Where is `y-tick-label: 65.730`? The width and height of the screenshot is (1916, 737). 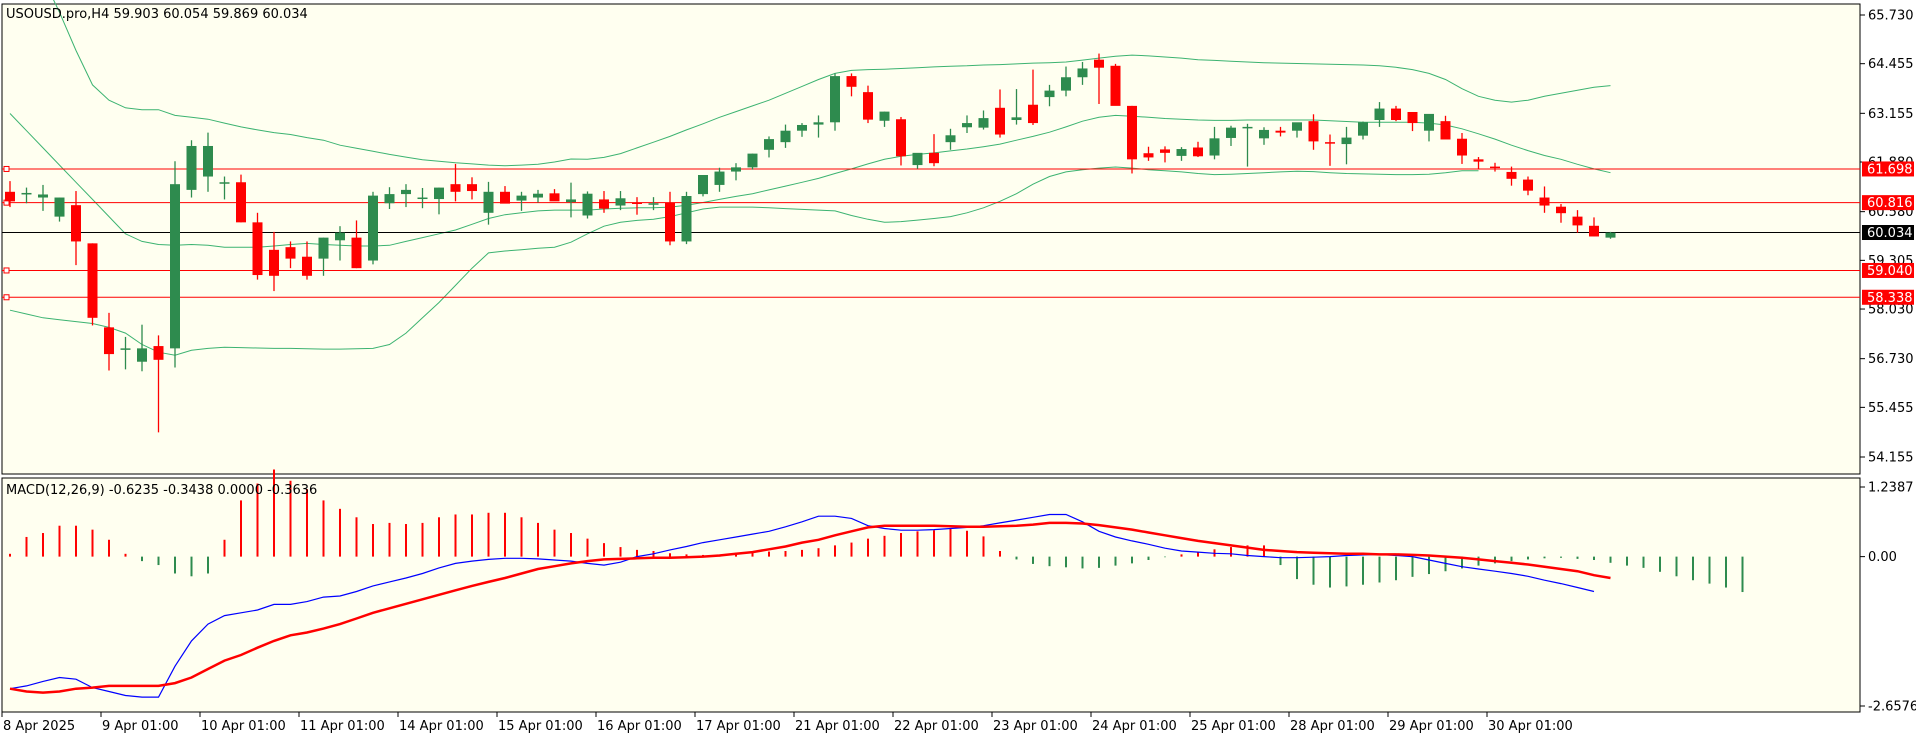
y-tick-label: 65.730 is located at coordinates (1891, 16).